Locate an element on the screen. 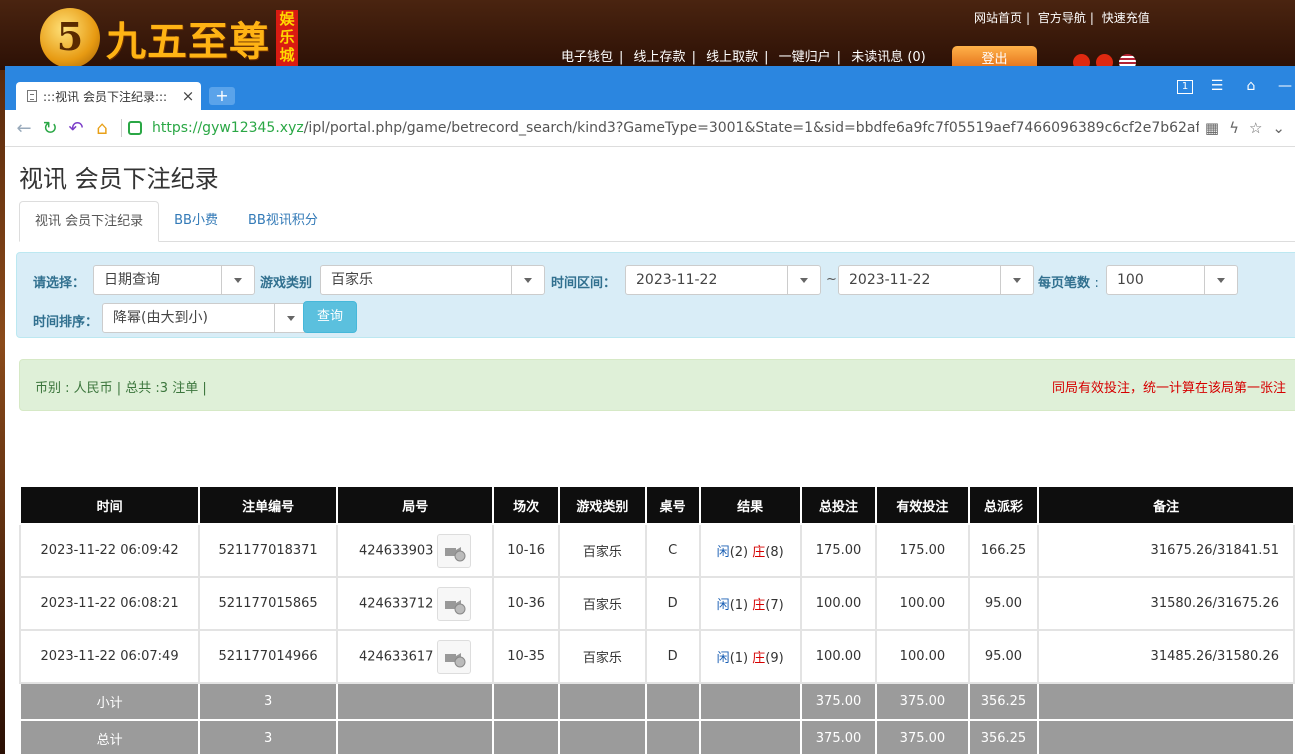 This screenshot has height=754, width=1295. cell-bet-id: 521177015865 is located at coordinates (268, 603).